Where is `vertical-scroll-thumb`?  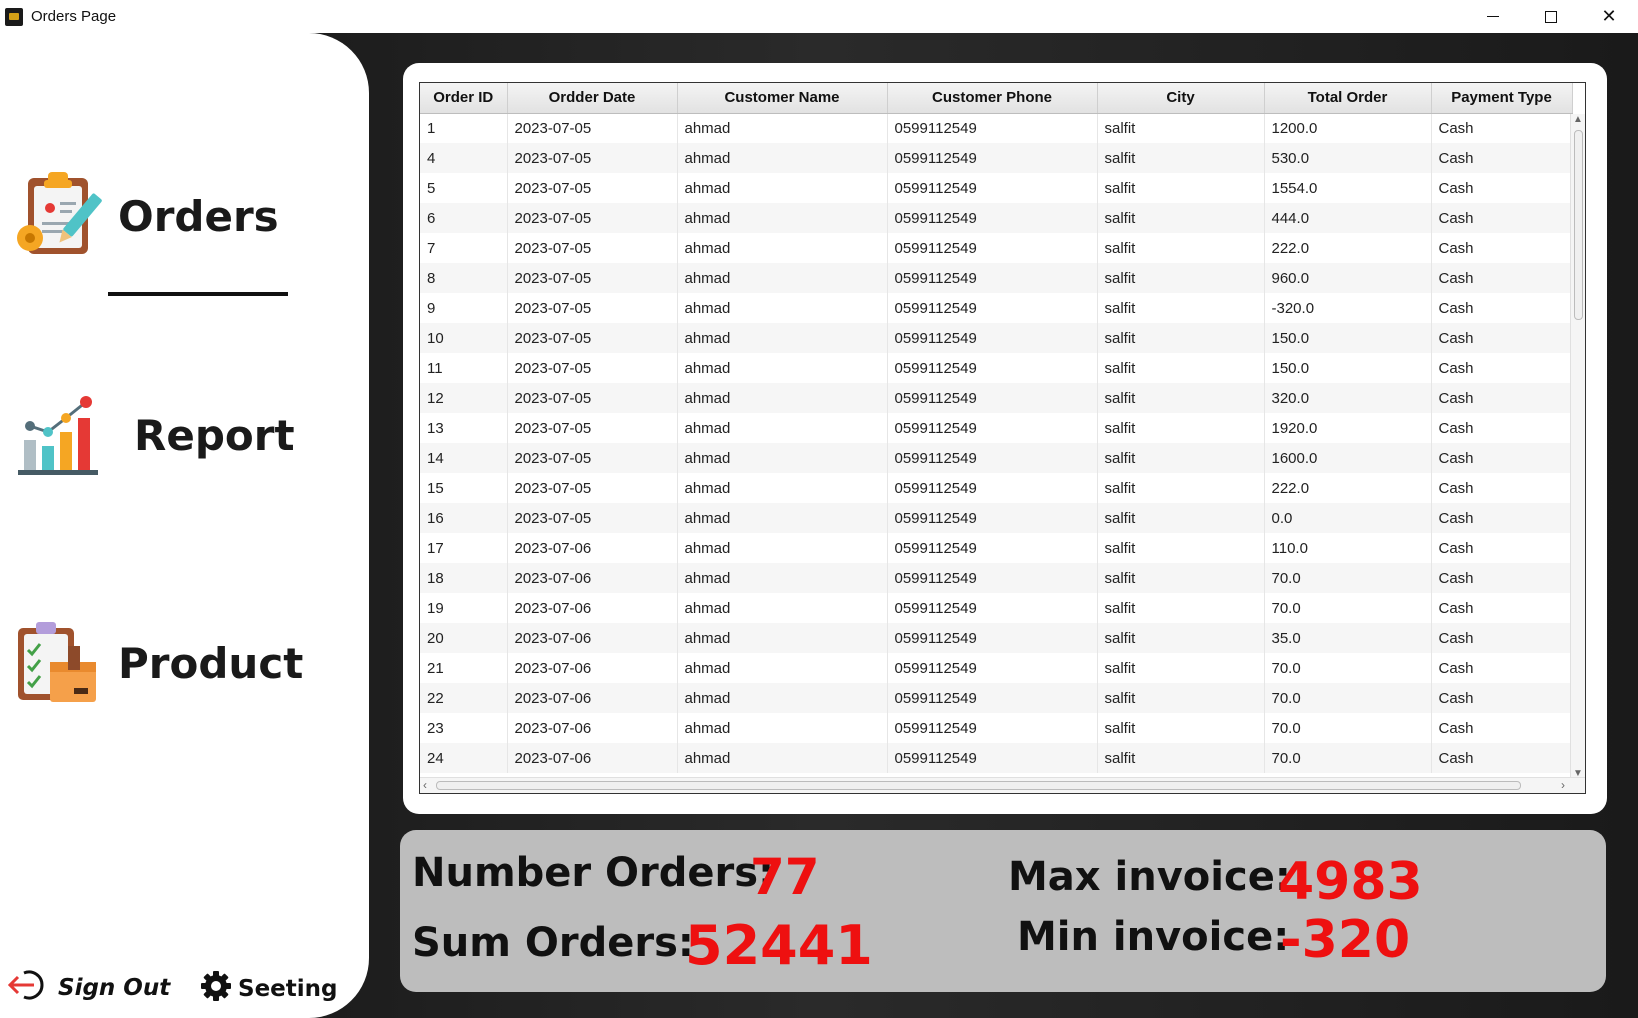
vertical-scroll-thumb is located at coordinates (1578, 225).